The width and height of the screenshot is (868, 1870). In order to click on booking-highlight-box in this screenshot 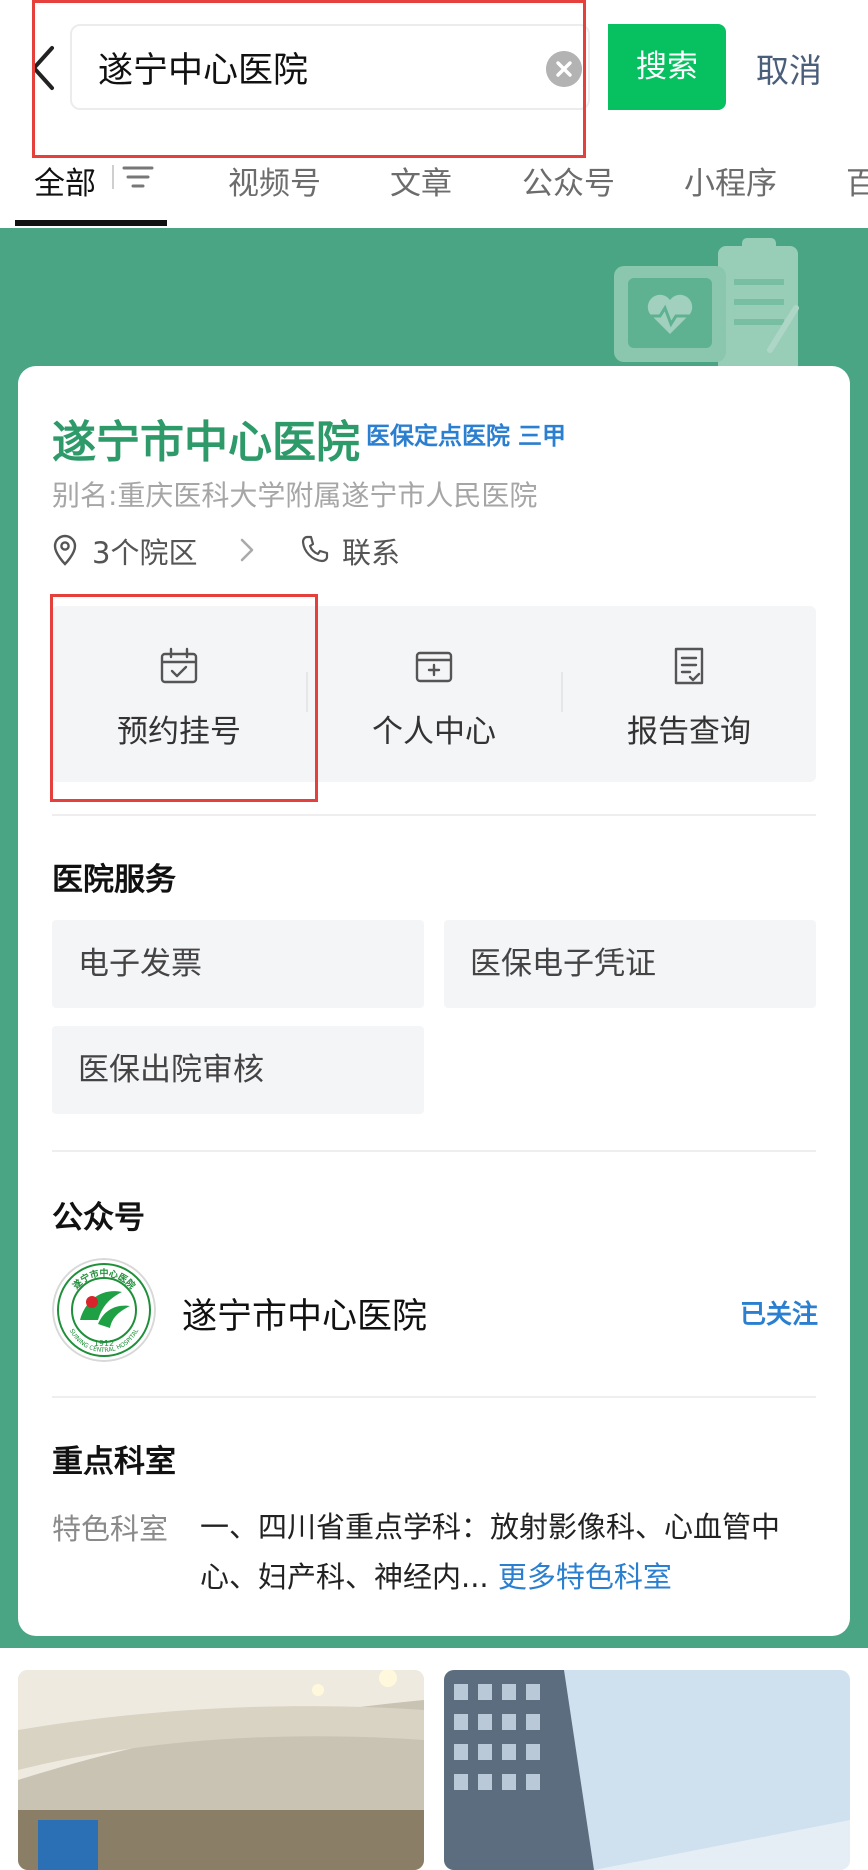, I will do `click(184, 698)`.